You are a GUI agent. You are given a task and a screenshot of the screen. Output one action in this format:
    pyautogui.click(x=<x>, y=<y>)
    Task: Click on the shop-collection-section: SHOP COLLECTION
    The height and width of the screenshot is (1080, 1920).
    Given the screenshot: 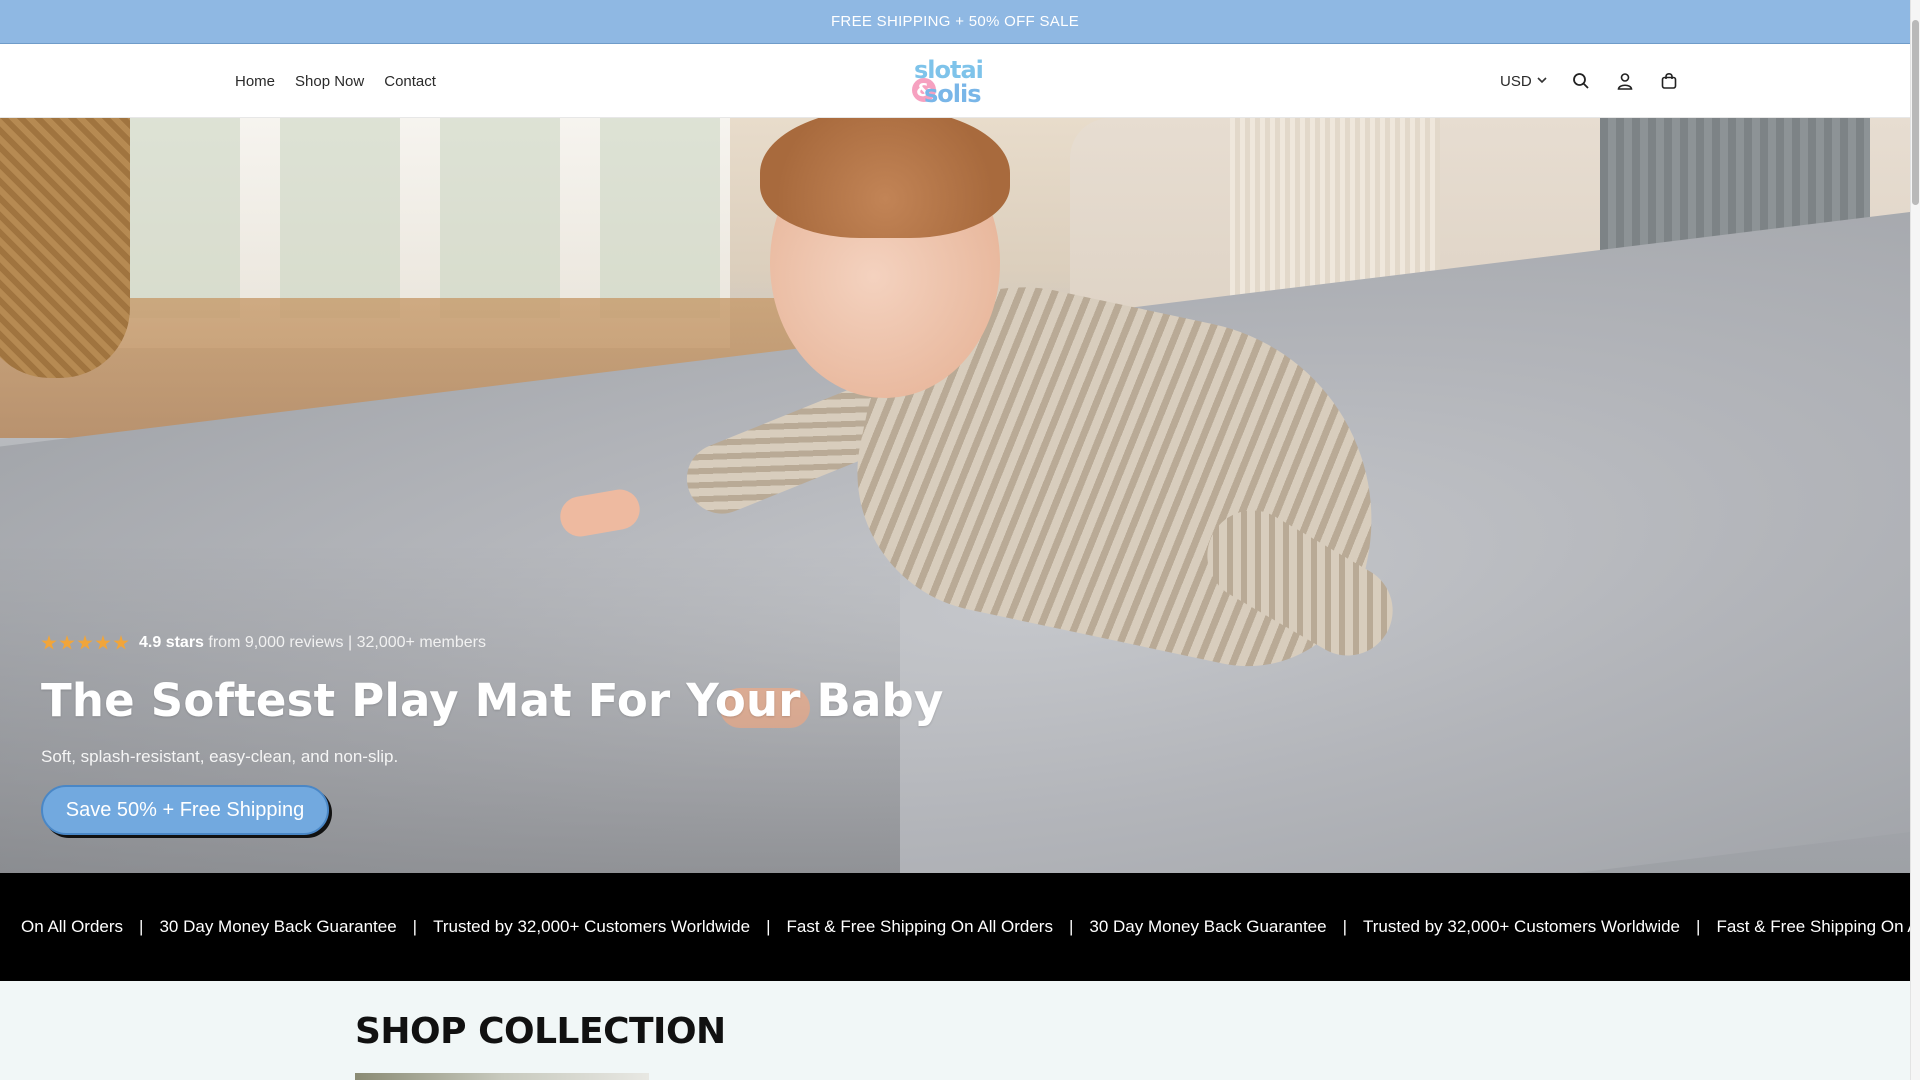 What is the action you would take?
    pyautogui.click(x=955, y=1030)
    